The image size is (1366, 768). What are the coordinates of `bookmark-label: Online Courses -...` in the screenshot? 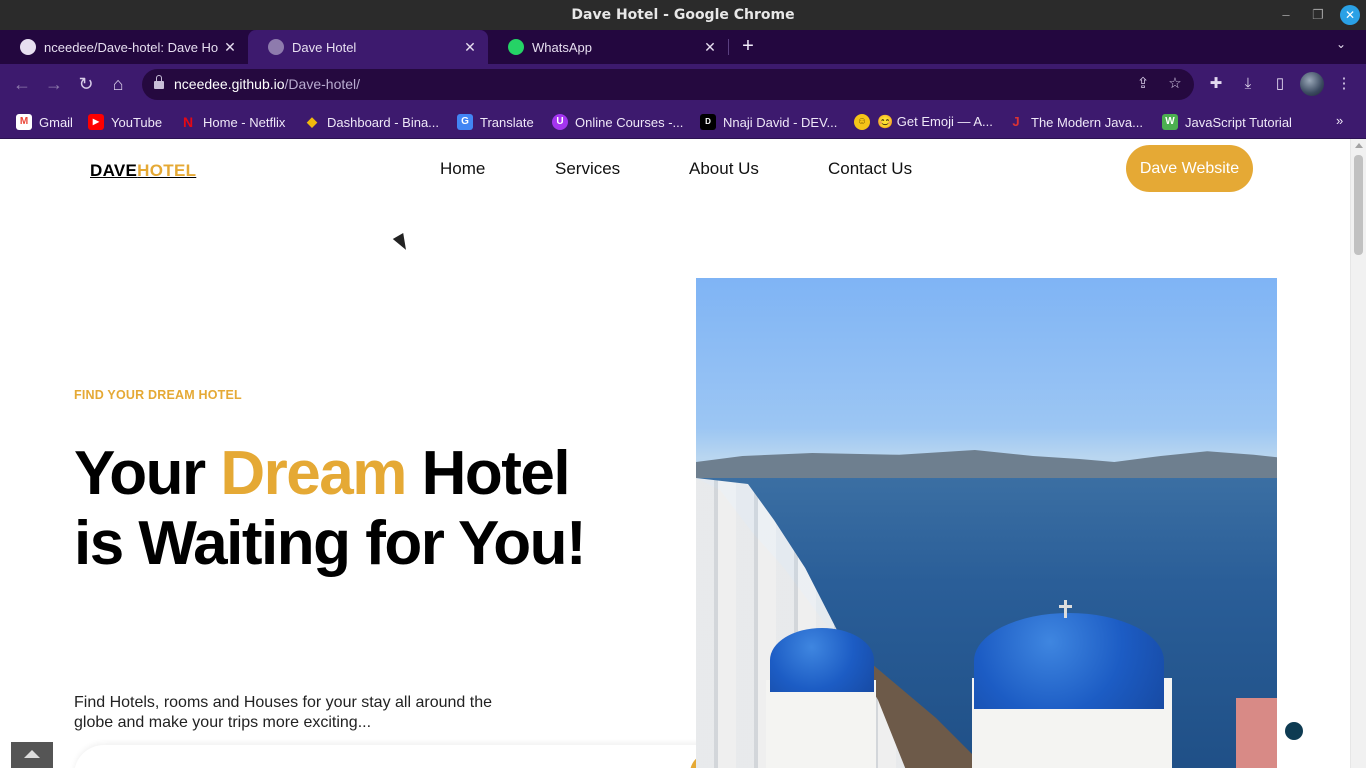 It's located at (629, 122).